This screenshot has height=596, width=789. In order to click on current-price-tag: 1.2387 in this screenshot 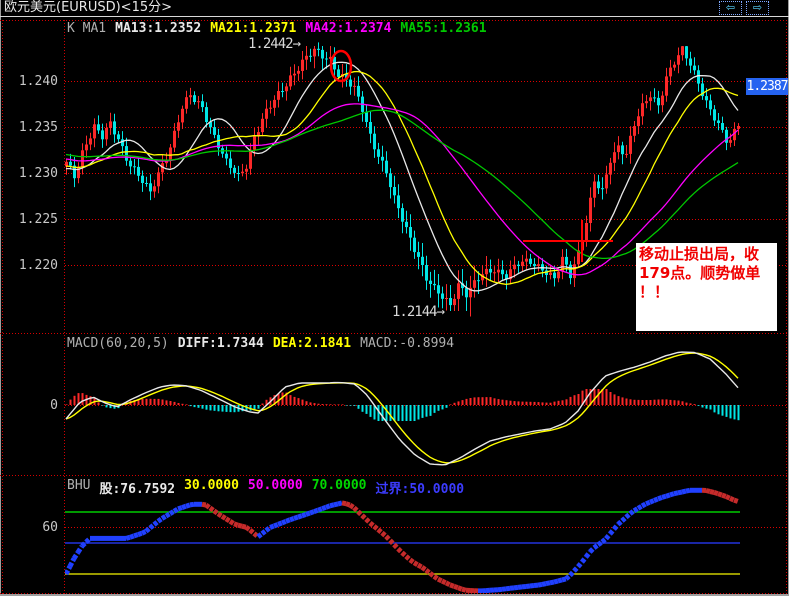, I will do `click(767, 86)`.